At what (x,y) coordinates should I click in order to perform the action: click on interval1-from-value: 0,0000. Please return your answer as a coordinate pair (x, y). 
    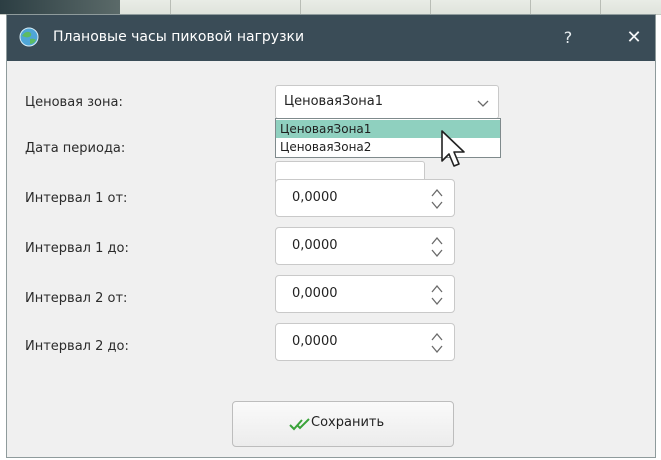
    Looking at the image, I should click on (315, 197).